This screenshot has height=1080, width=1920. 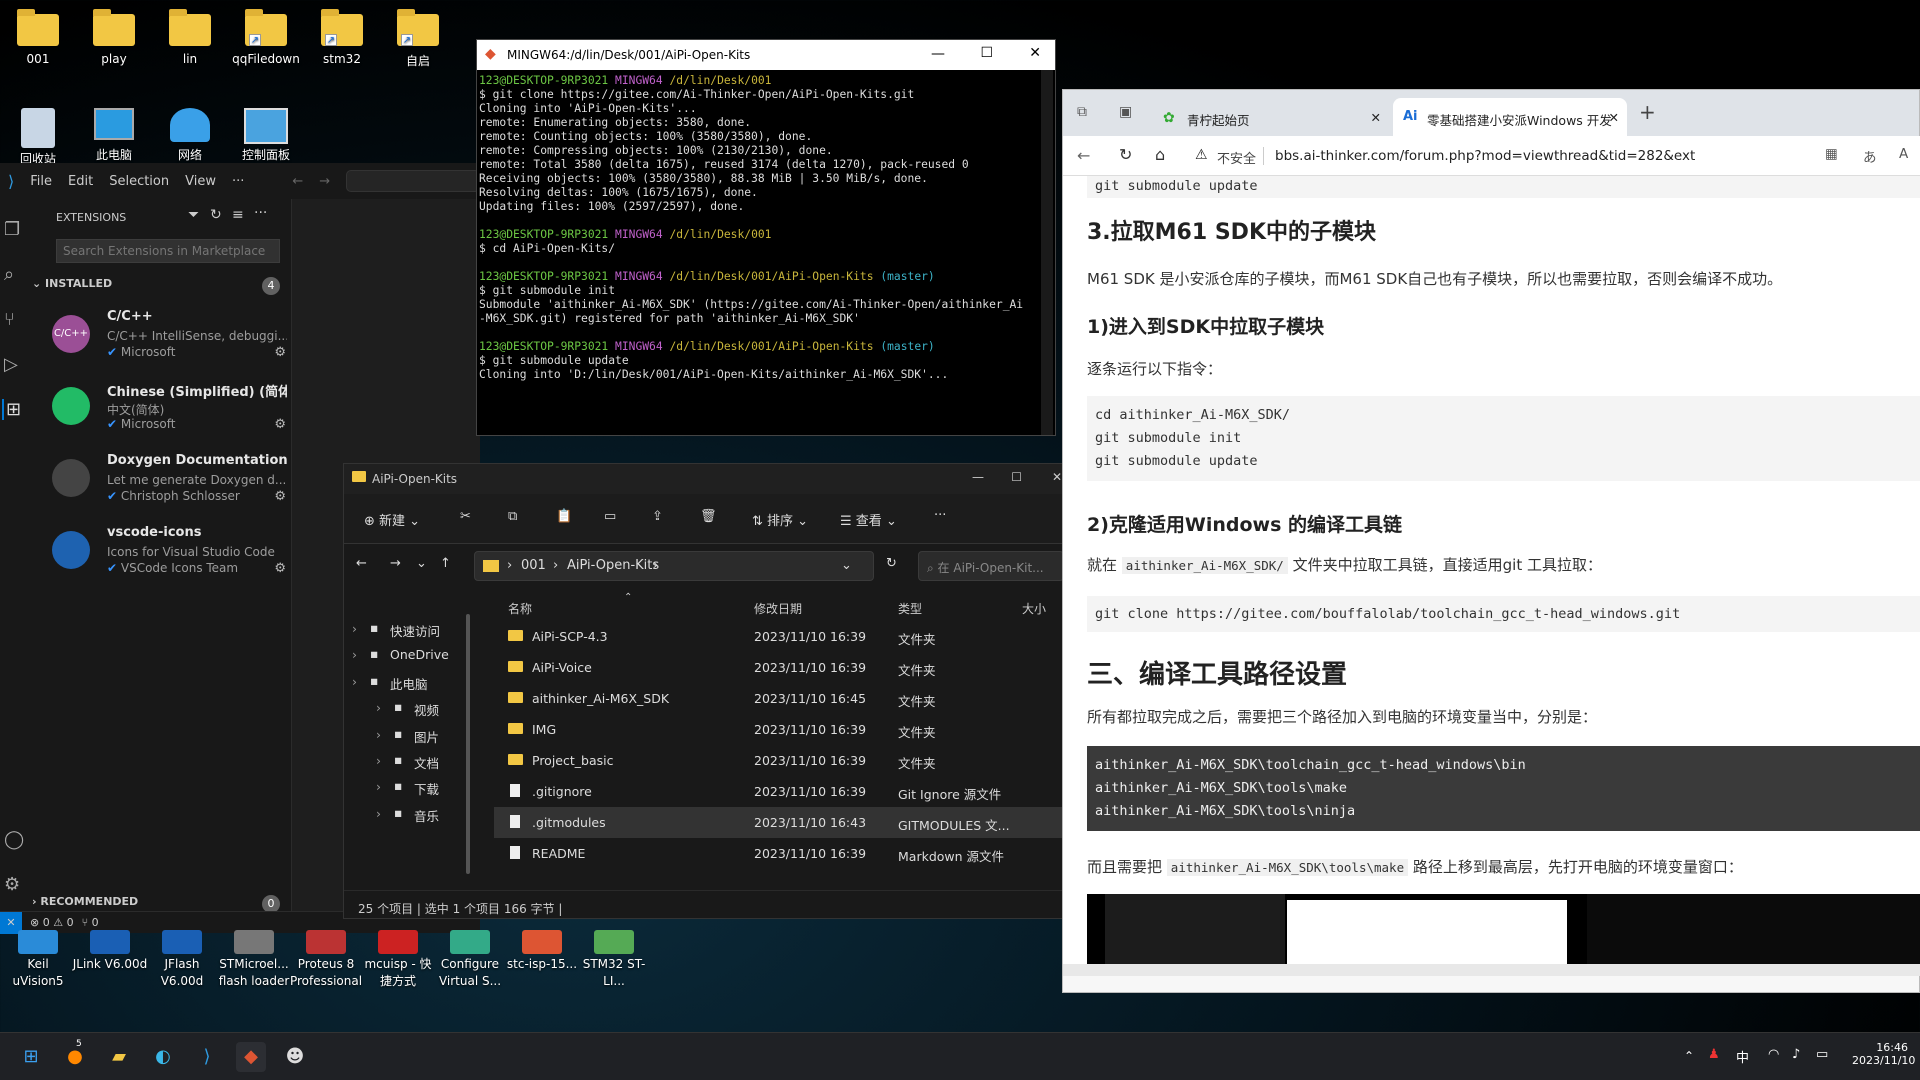 What do you see at coordinates (182, 960) in the screenshot?
I see `desktop-shortcut: JFlash V6.00d` at bounding box center [182, 960].